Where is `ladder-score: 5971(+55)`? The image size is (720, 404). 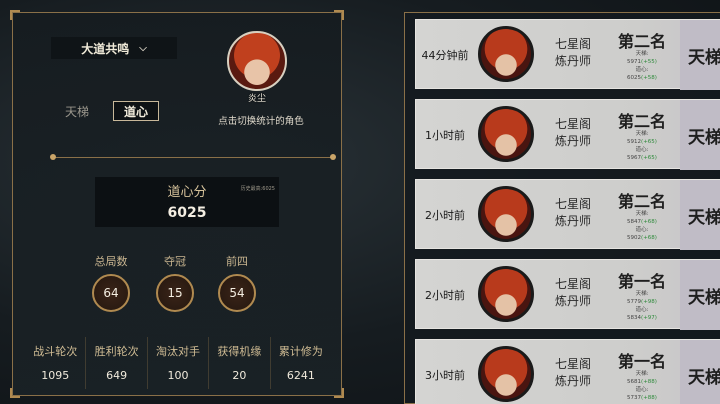 ladder-score: 5971(+55) is located at coordinates (642, 62).